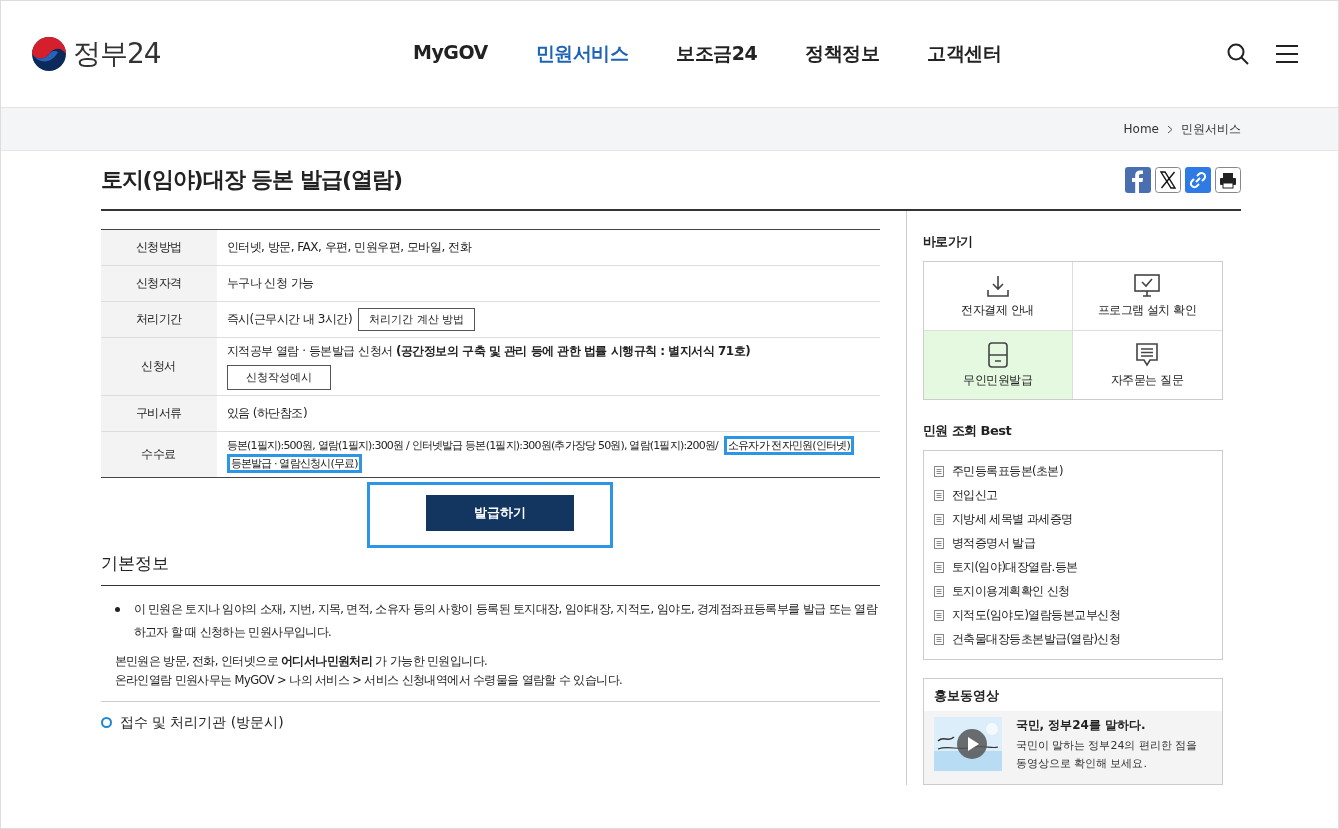 The image size is (1339, 829). Describe the element at coordinates (842, 54) in the screenshot. I see `nav-tab: 정책정보` at that location.